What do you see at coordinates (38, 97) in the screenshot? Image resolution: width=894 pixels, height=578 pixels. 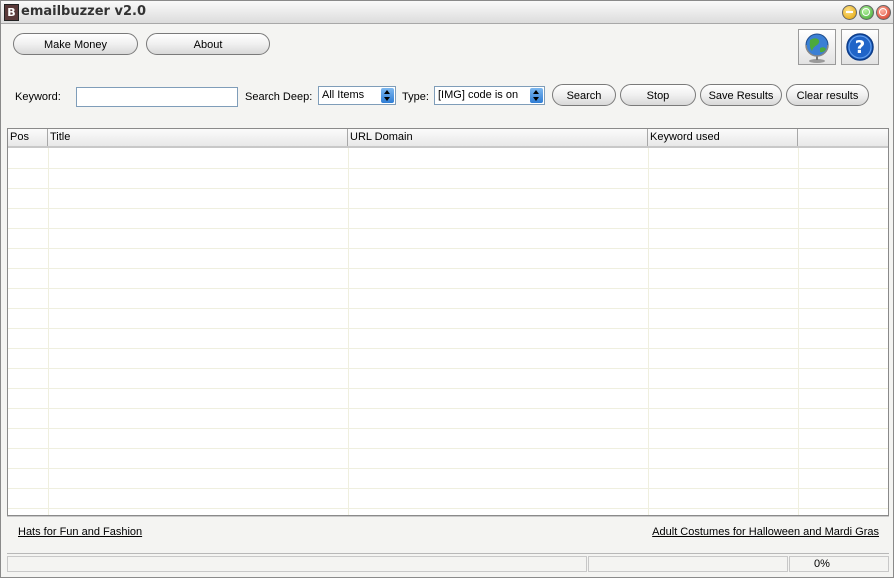 I see `keyword-label: Keyword:` at bounding box center [38, 97].